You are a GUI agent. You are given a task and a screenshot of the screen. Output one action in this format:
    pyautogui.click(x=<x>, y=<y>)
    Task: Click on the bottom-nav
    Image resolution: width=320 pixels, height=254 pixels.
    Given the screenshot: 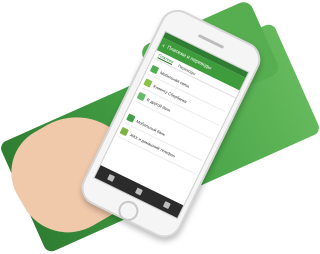 What is the action you would take?
    pyautogui.click(x=139, y=191)
    